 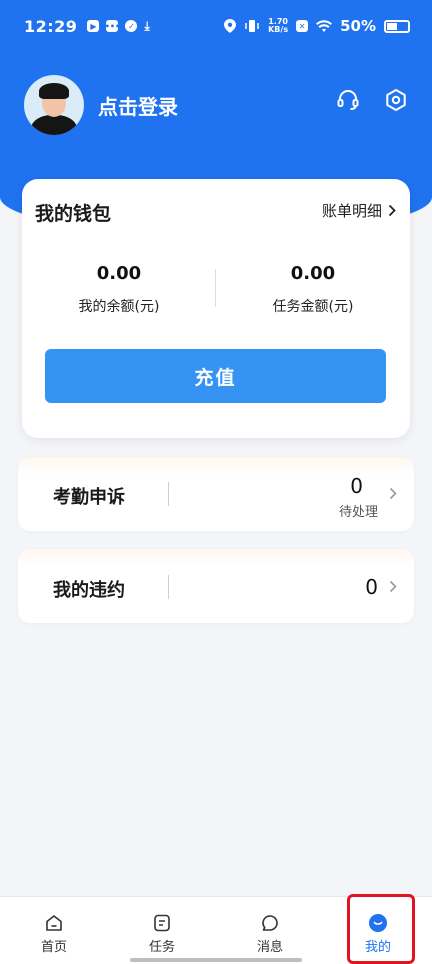 What do you see at coordinates (278, 25) in the screenshot?
I see `network-speed: 1.70 KB/s` at bounding box center [278, 25].